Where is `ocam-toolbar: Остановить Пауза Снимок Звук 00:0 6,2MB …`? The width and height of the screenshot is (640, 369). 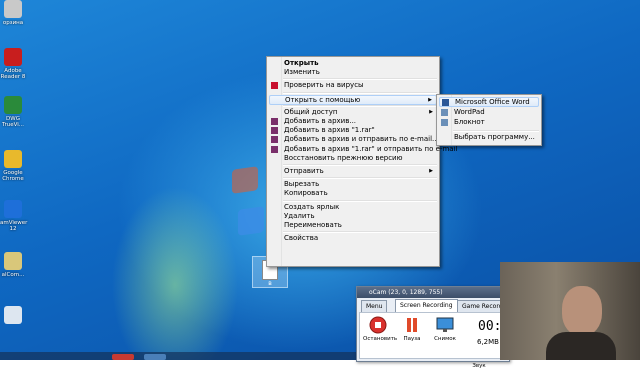 ocam-toolbar: Остановить Пауза Снимок Звук 00:0 6,2MB … is located at coordinates (434, 340).